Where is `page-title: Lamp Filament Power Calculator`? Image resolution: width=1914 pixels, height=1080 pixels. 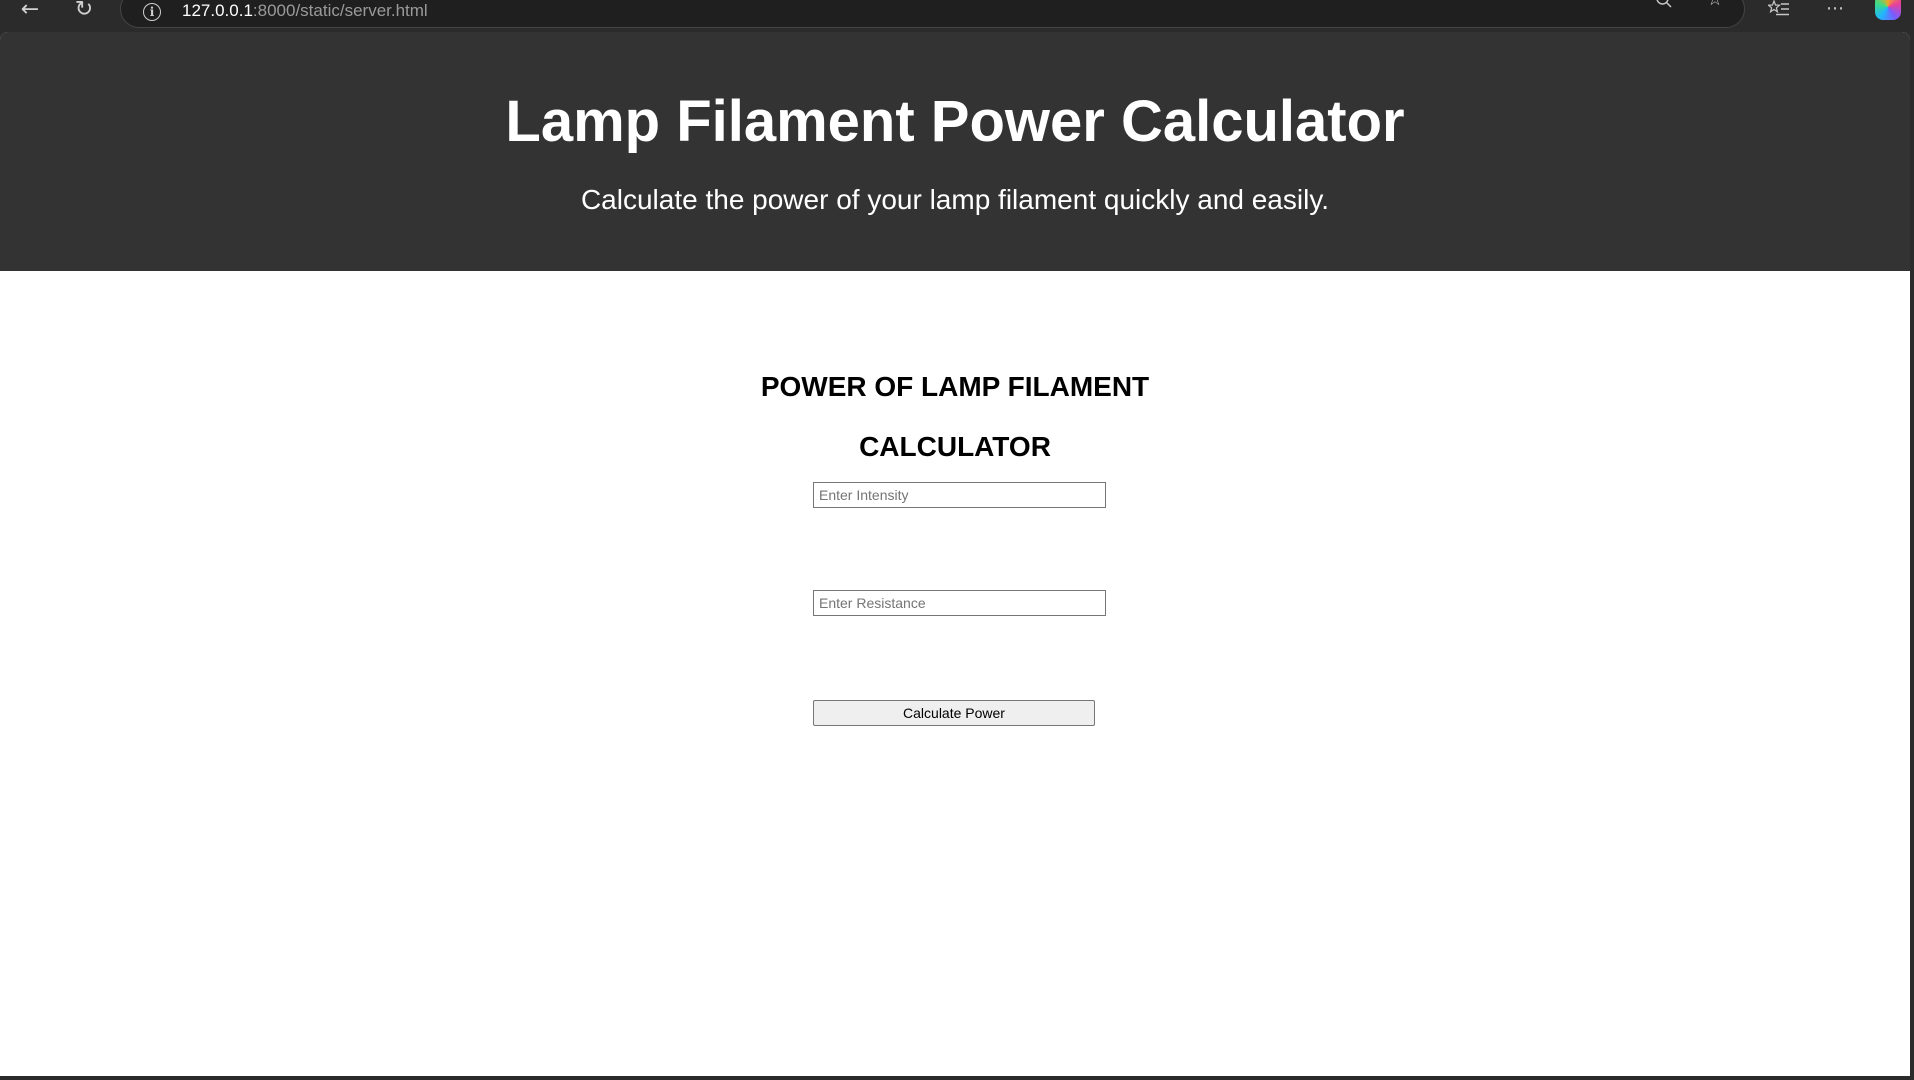 page-title: Lamp Filament Power Calculator is located at coordinates (955, 121).